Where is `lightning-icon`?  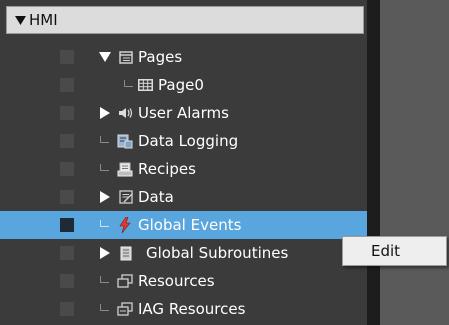
lightning-icon is located at coordinates (125, 225).